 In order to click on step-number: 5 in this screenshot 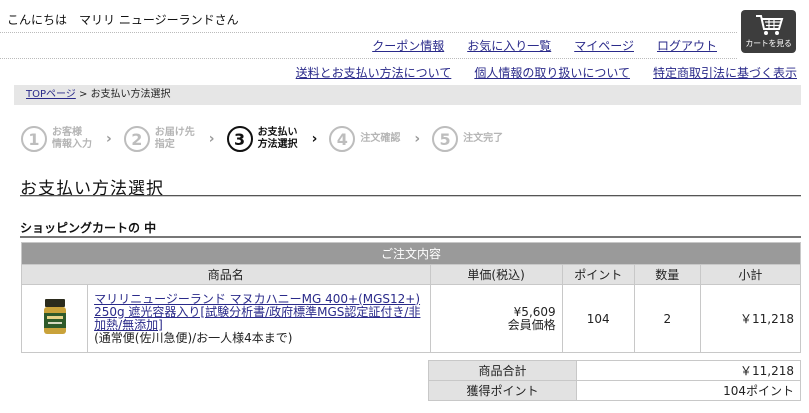, I will do `click(445, 139)`.